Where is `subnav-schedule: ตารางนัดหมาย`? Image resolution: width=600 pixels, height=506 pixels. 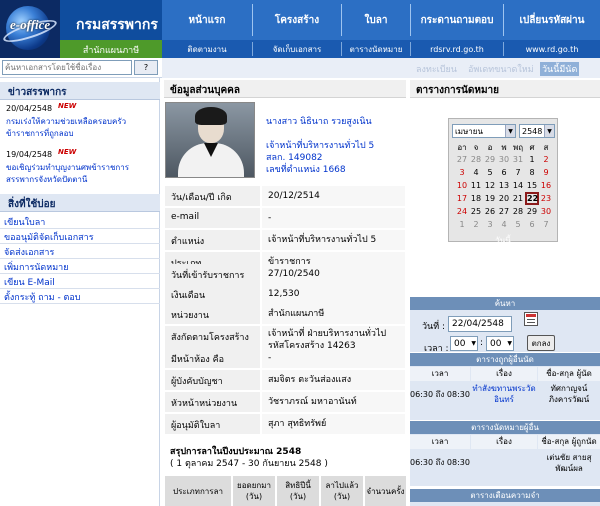 subnav-schedule: ตารางนัดหมาย is located at coordinates (376, 49).